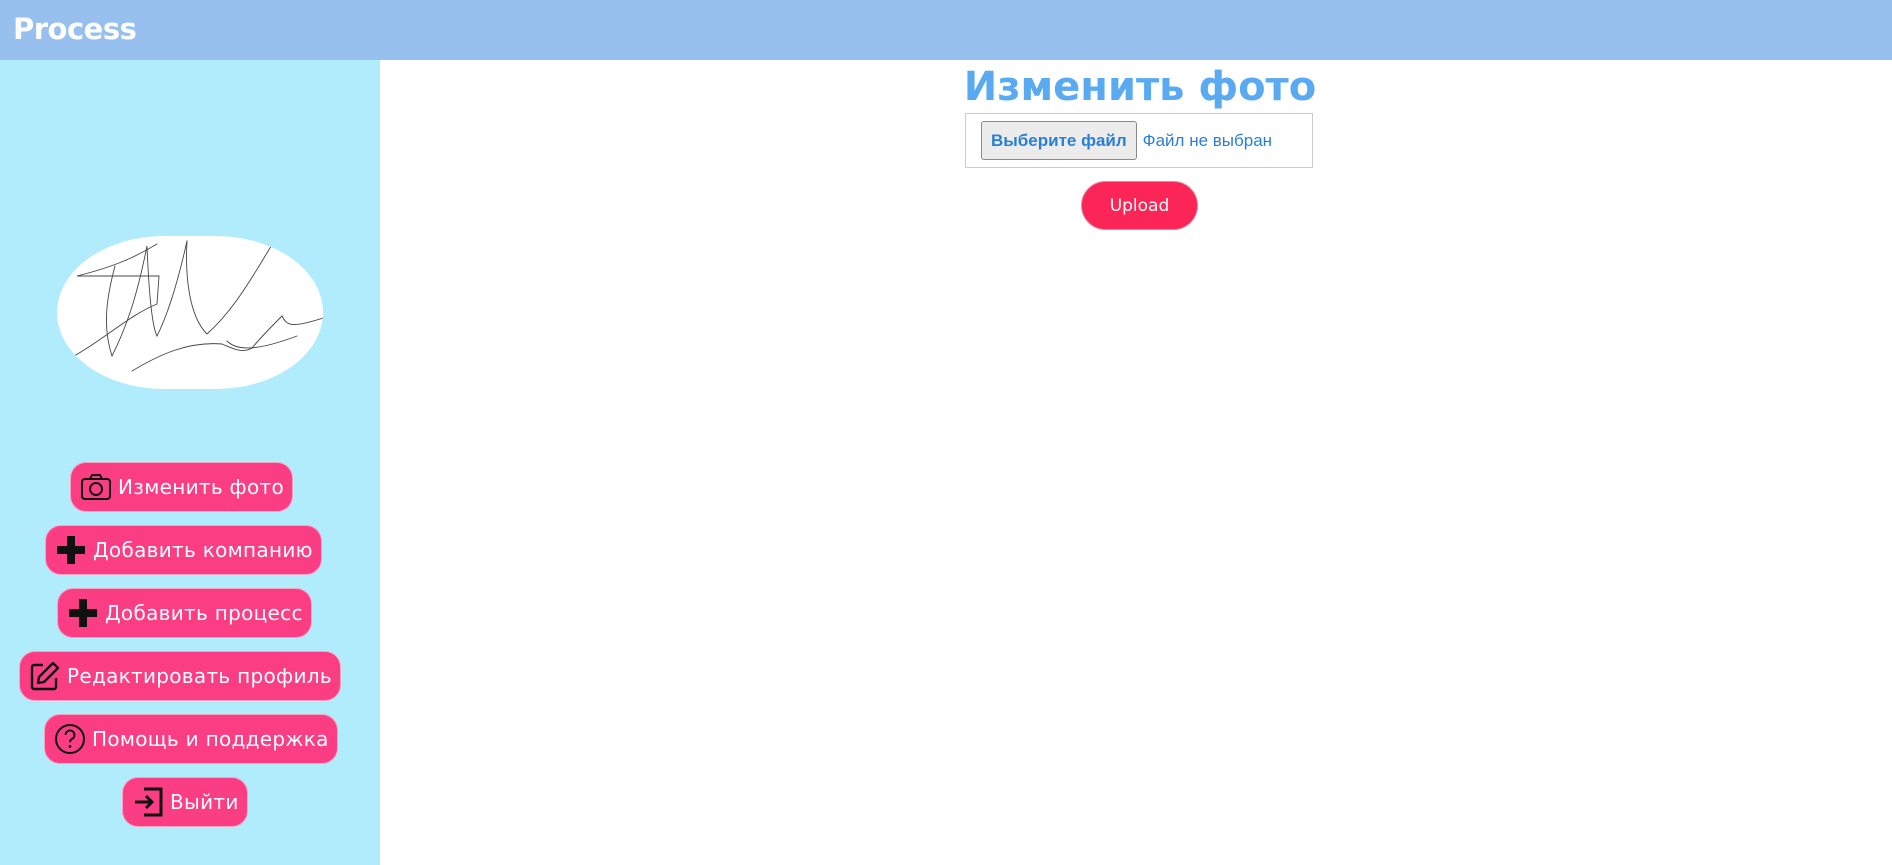 The height and width of the screenshot is (865, 1892). I want to click on help-support-button: Помощь и поддержка, so click(191, 739).